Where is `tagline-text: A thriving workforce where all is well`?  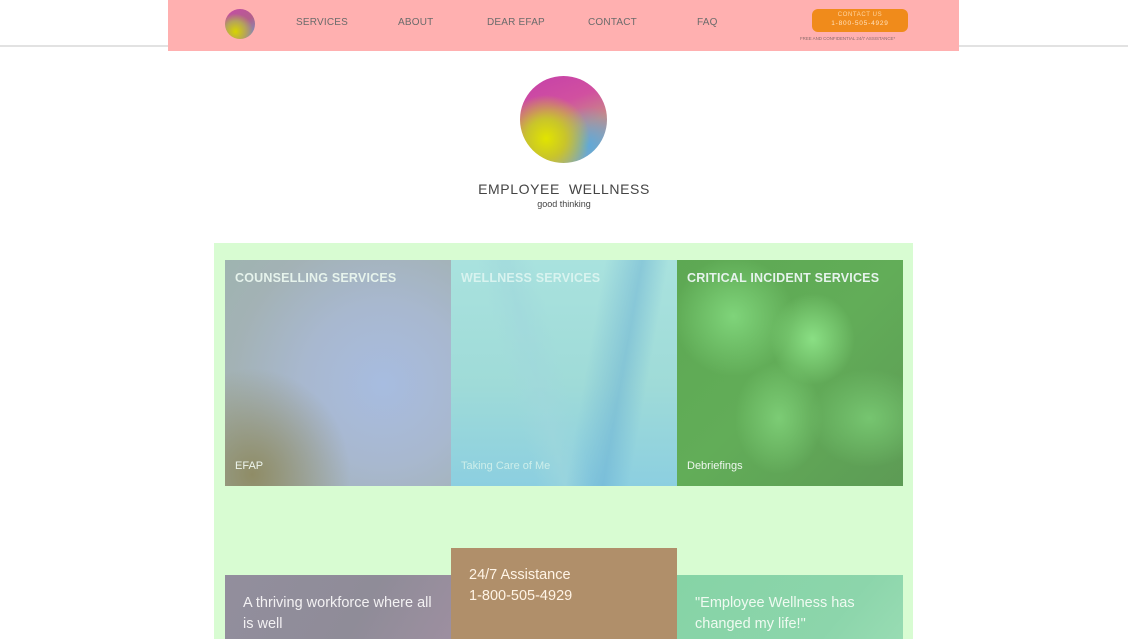
tagline-text: A thriving workforce where all is well is located at coordinates (337, 614).